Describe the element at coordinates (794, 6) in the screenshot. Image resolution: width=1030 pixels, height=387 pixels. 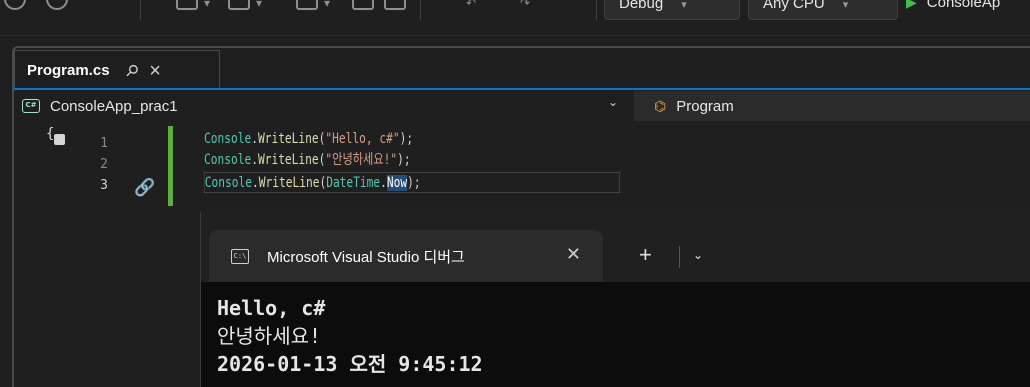
I see `platform-value: Any CPU` at that location.